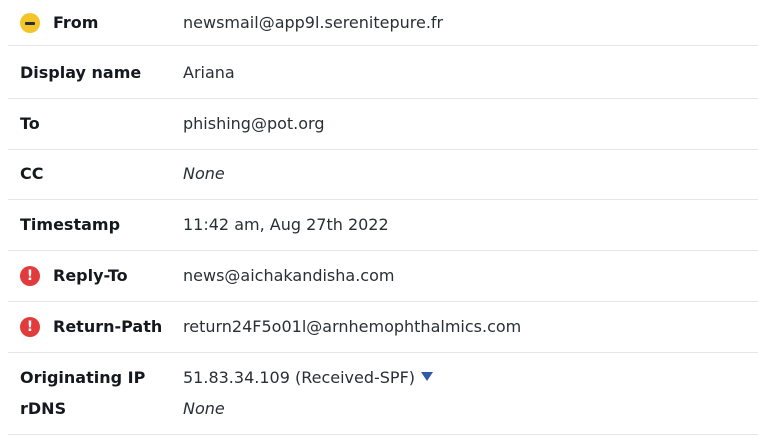 Image resolution: width=758 pixels, height=444 pixels. What do you see at coordinates (286, 224) in the screenshot?
I see `value-timestamp: 11:42 am, Aug 27th 2022` at bounding box center [286, 224].